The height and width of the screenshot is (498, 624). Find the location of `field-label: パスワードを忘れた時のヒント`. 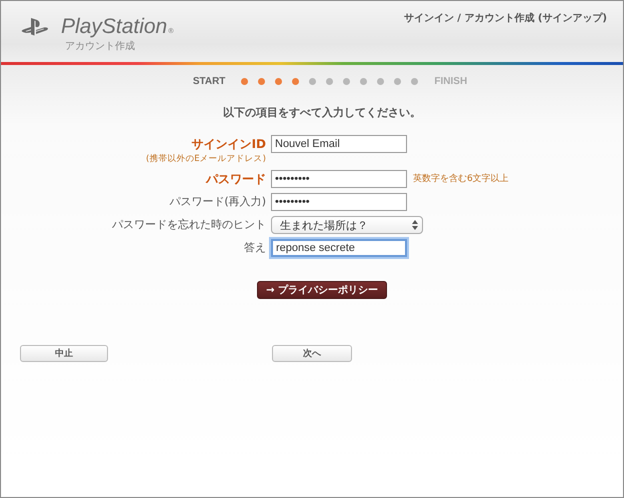

field-label: パスワードを忘れた時のヒント is located at coordinates (189, 225).